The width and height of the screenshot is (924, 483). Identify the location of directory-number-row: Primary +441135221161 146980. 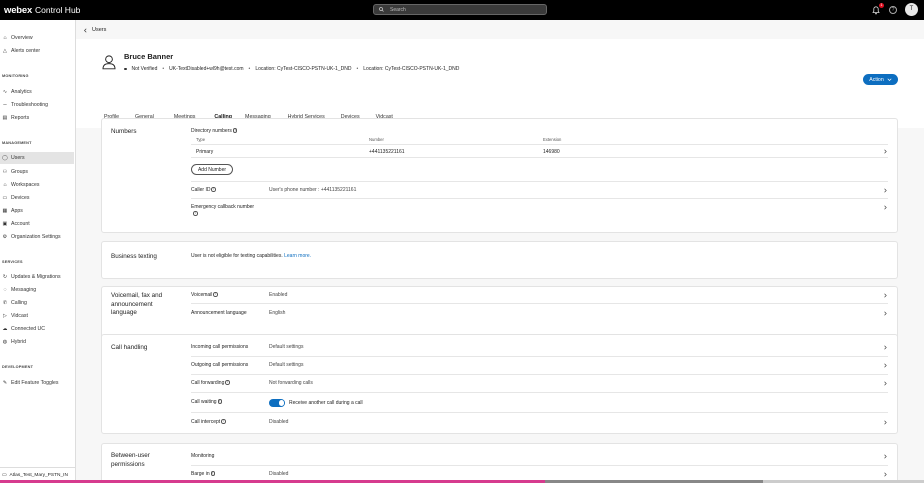
(539, 151).